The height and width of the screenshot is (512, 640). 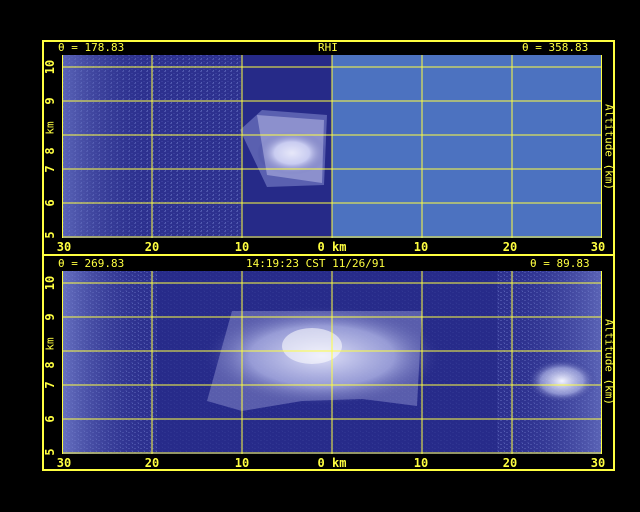 I want to click on bottom-y-tick-6: 6, so click(x=50, y=419).